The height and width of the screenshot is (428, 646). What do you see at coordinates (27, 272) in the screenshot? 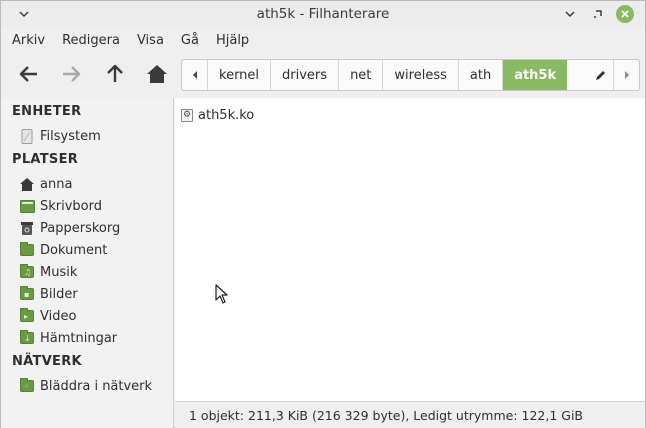
I see `music-folder-icon: ♫` at bounding box center [27, 272].